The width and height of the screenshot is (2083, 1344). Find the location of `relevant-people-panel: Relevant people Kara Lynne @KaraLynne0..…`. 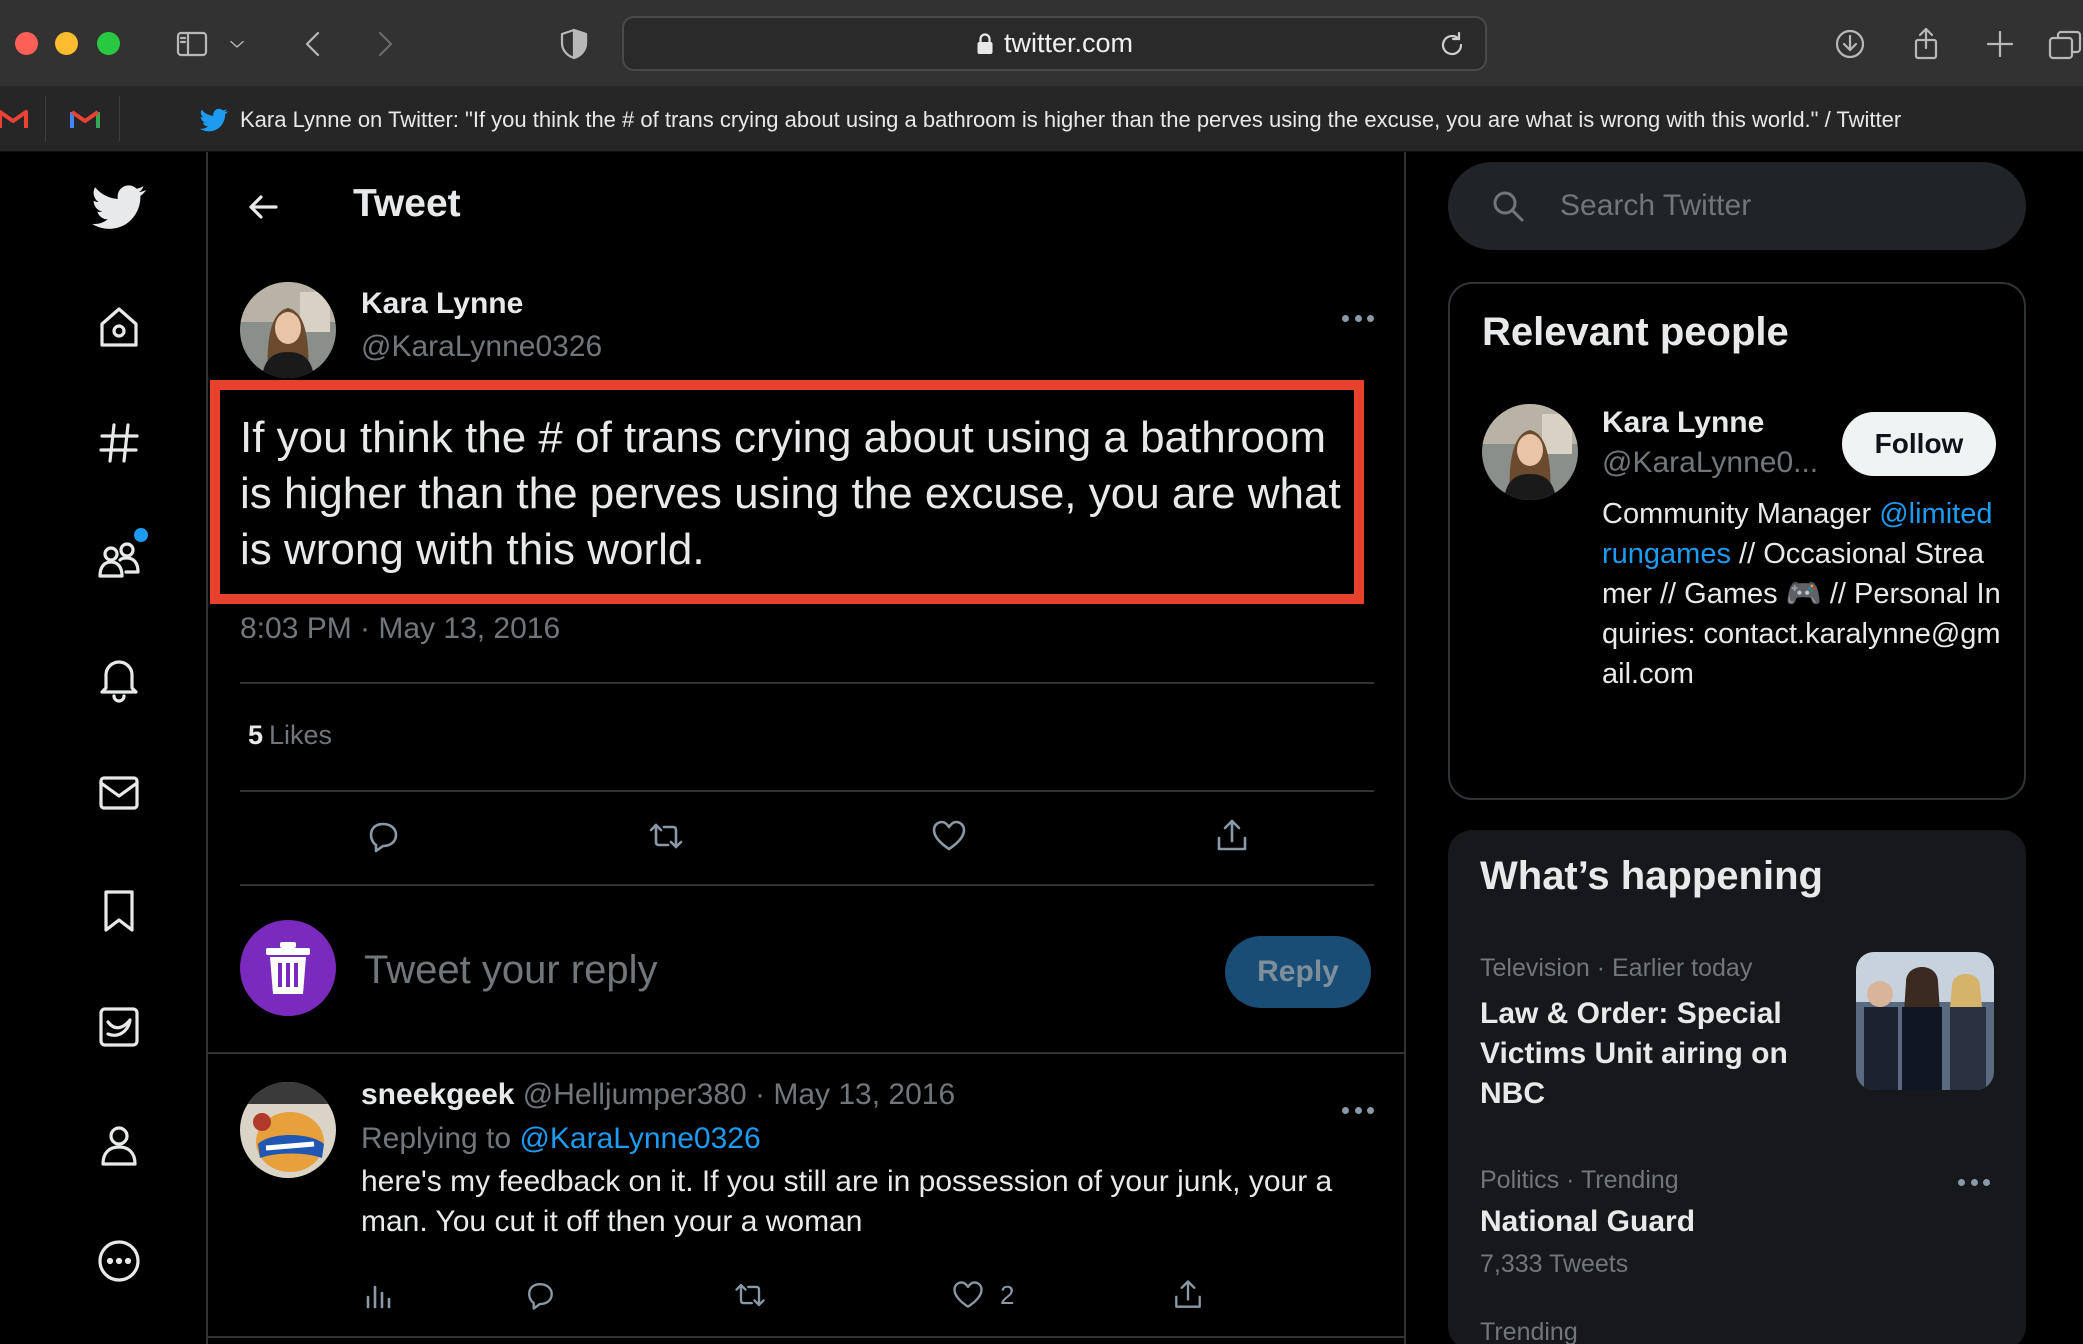

relevant-people-panel: Relevant people Kara Lynne @KaraLynne0..… is located at coordinates (1737, 541).